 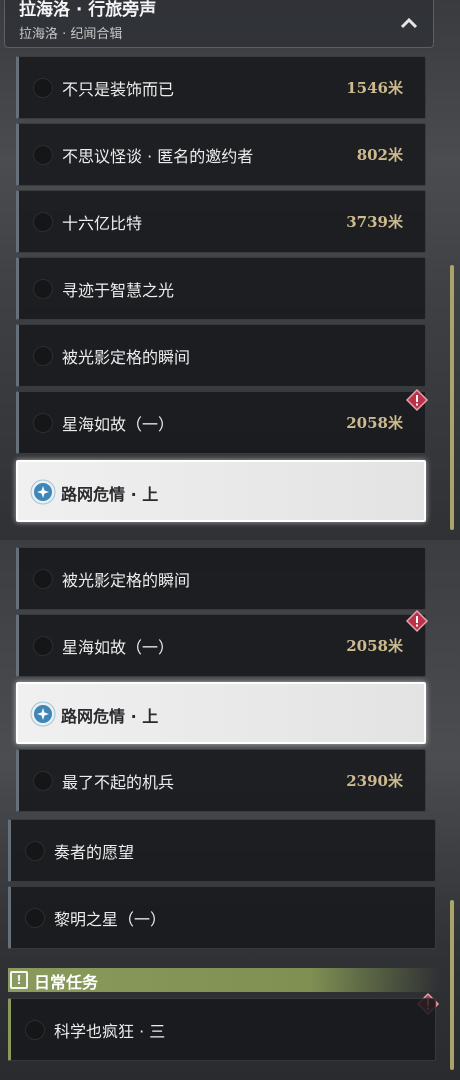 I want to click on quest-row: 寻迹于智慧之光, so click(x=221, y=288).